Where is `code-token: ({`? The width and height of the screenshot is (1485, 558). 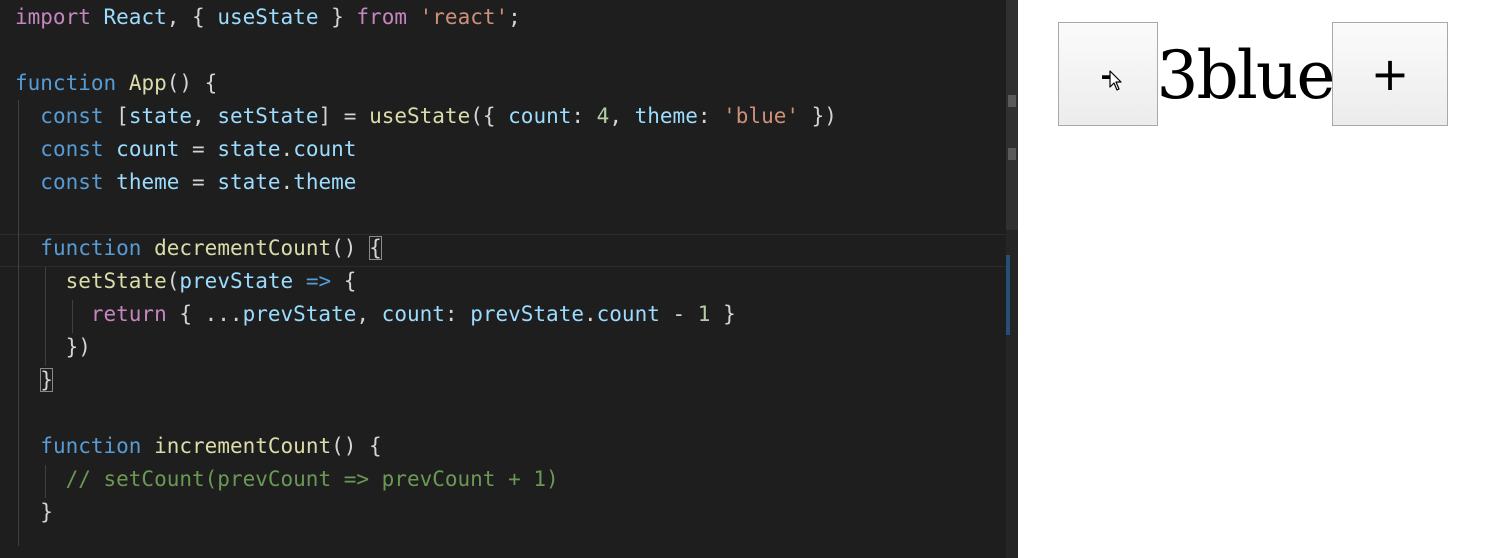
code-token: ({ is located at coordinates (489, 116).